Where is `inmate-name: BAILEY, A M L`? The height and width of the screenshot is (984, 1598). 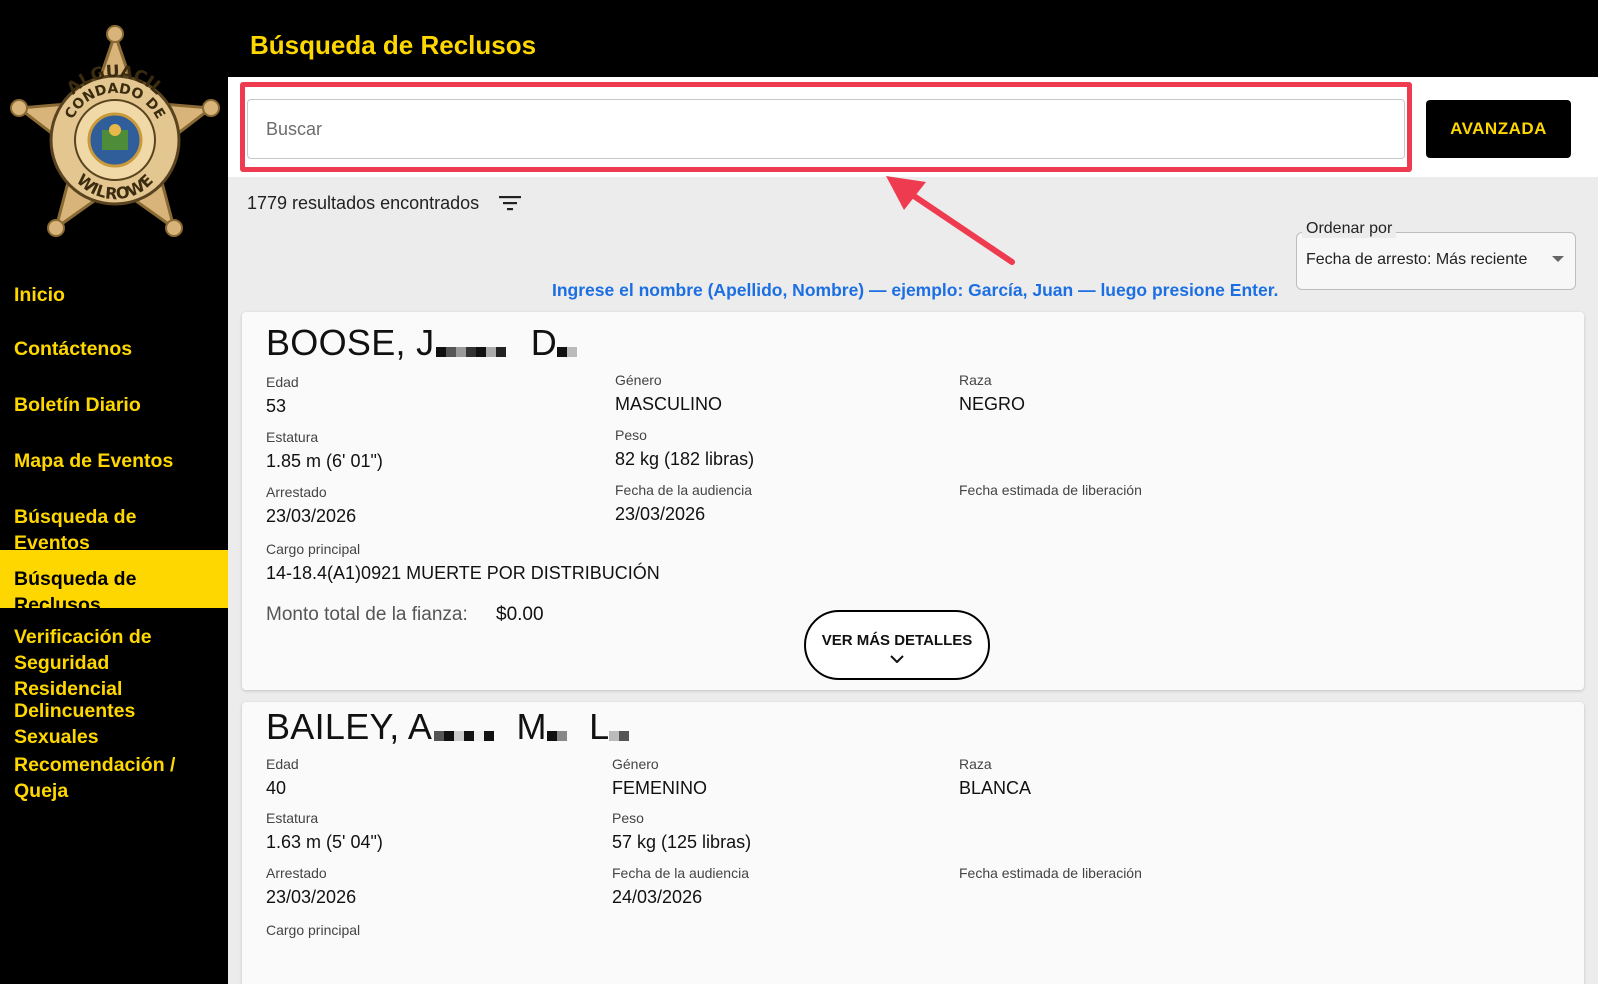
inmate-name: BAILEY, A M L is located at coordinates (448, 728).